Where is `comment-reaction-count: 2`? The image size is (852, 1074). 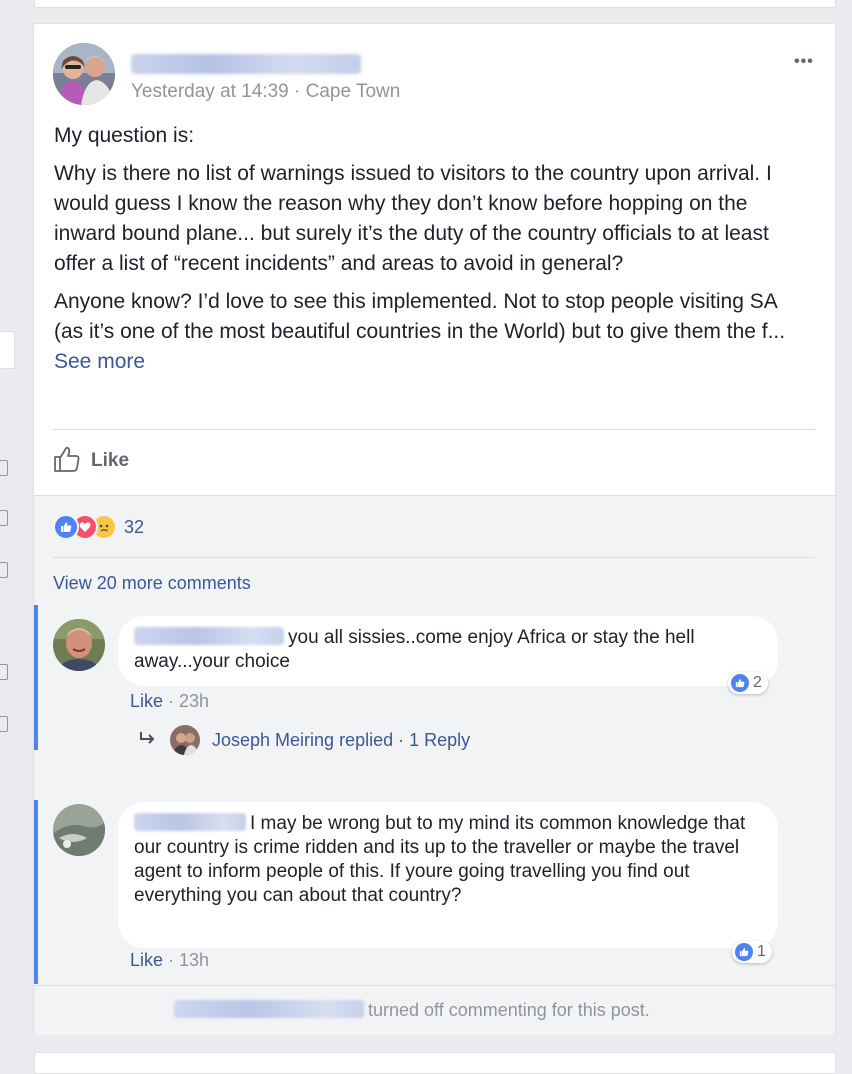 comment-reaction-count: 2 is located at coordinates (757, 682).